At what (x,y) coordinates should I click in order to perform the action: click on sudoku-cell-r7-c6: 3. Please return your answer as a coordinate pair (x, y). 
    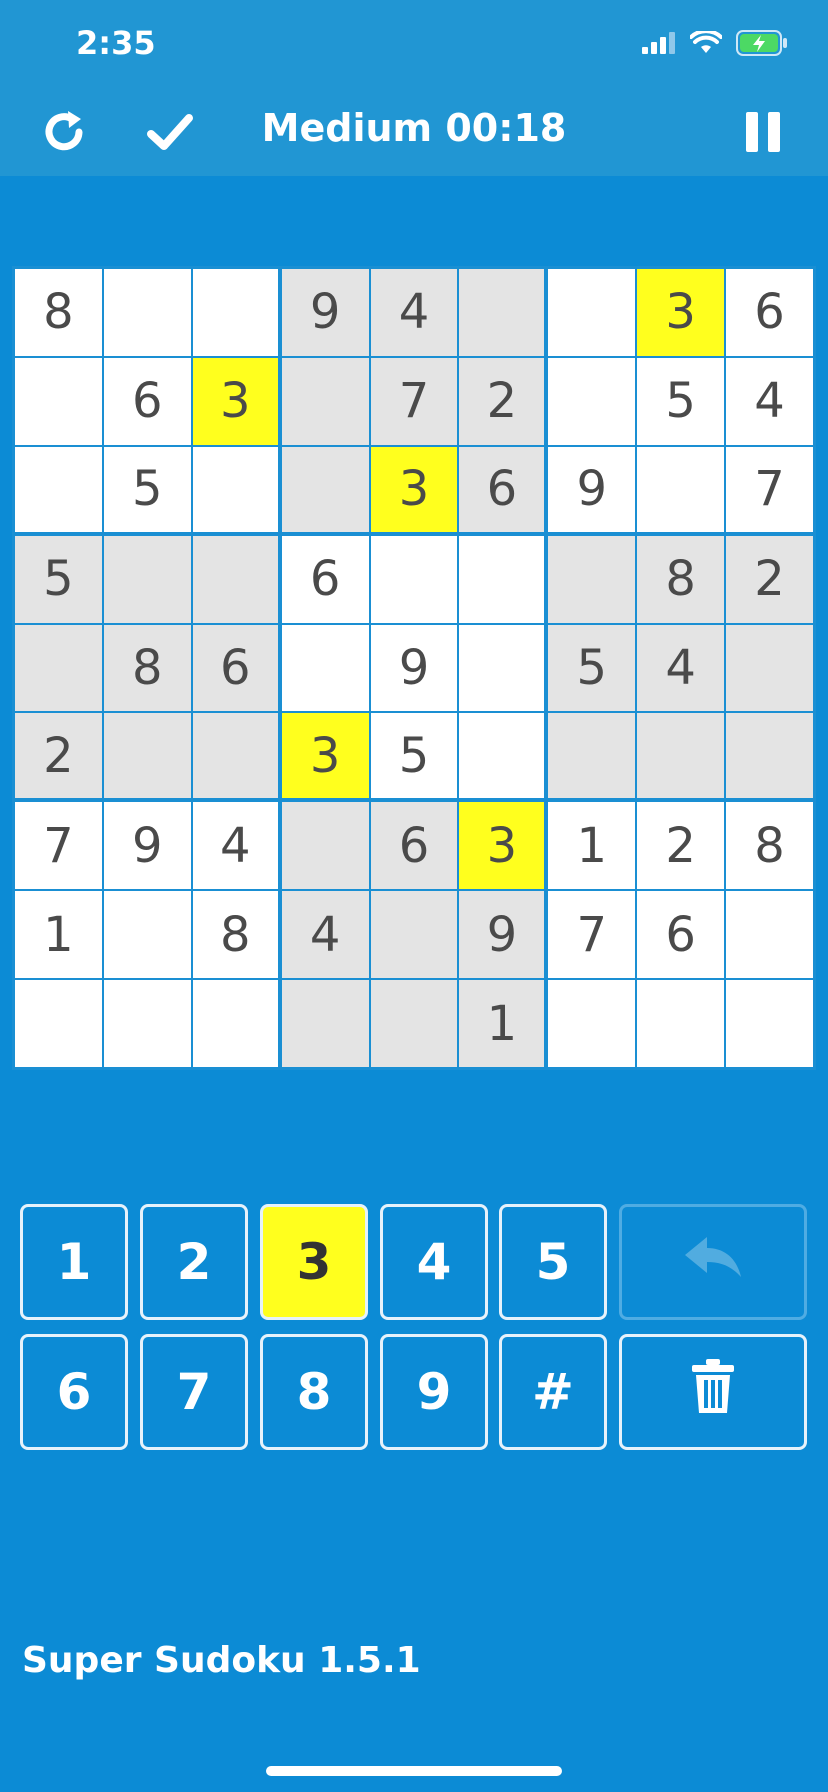
    Looking at the image, I should click on (503, 846).